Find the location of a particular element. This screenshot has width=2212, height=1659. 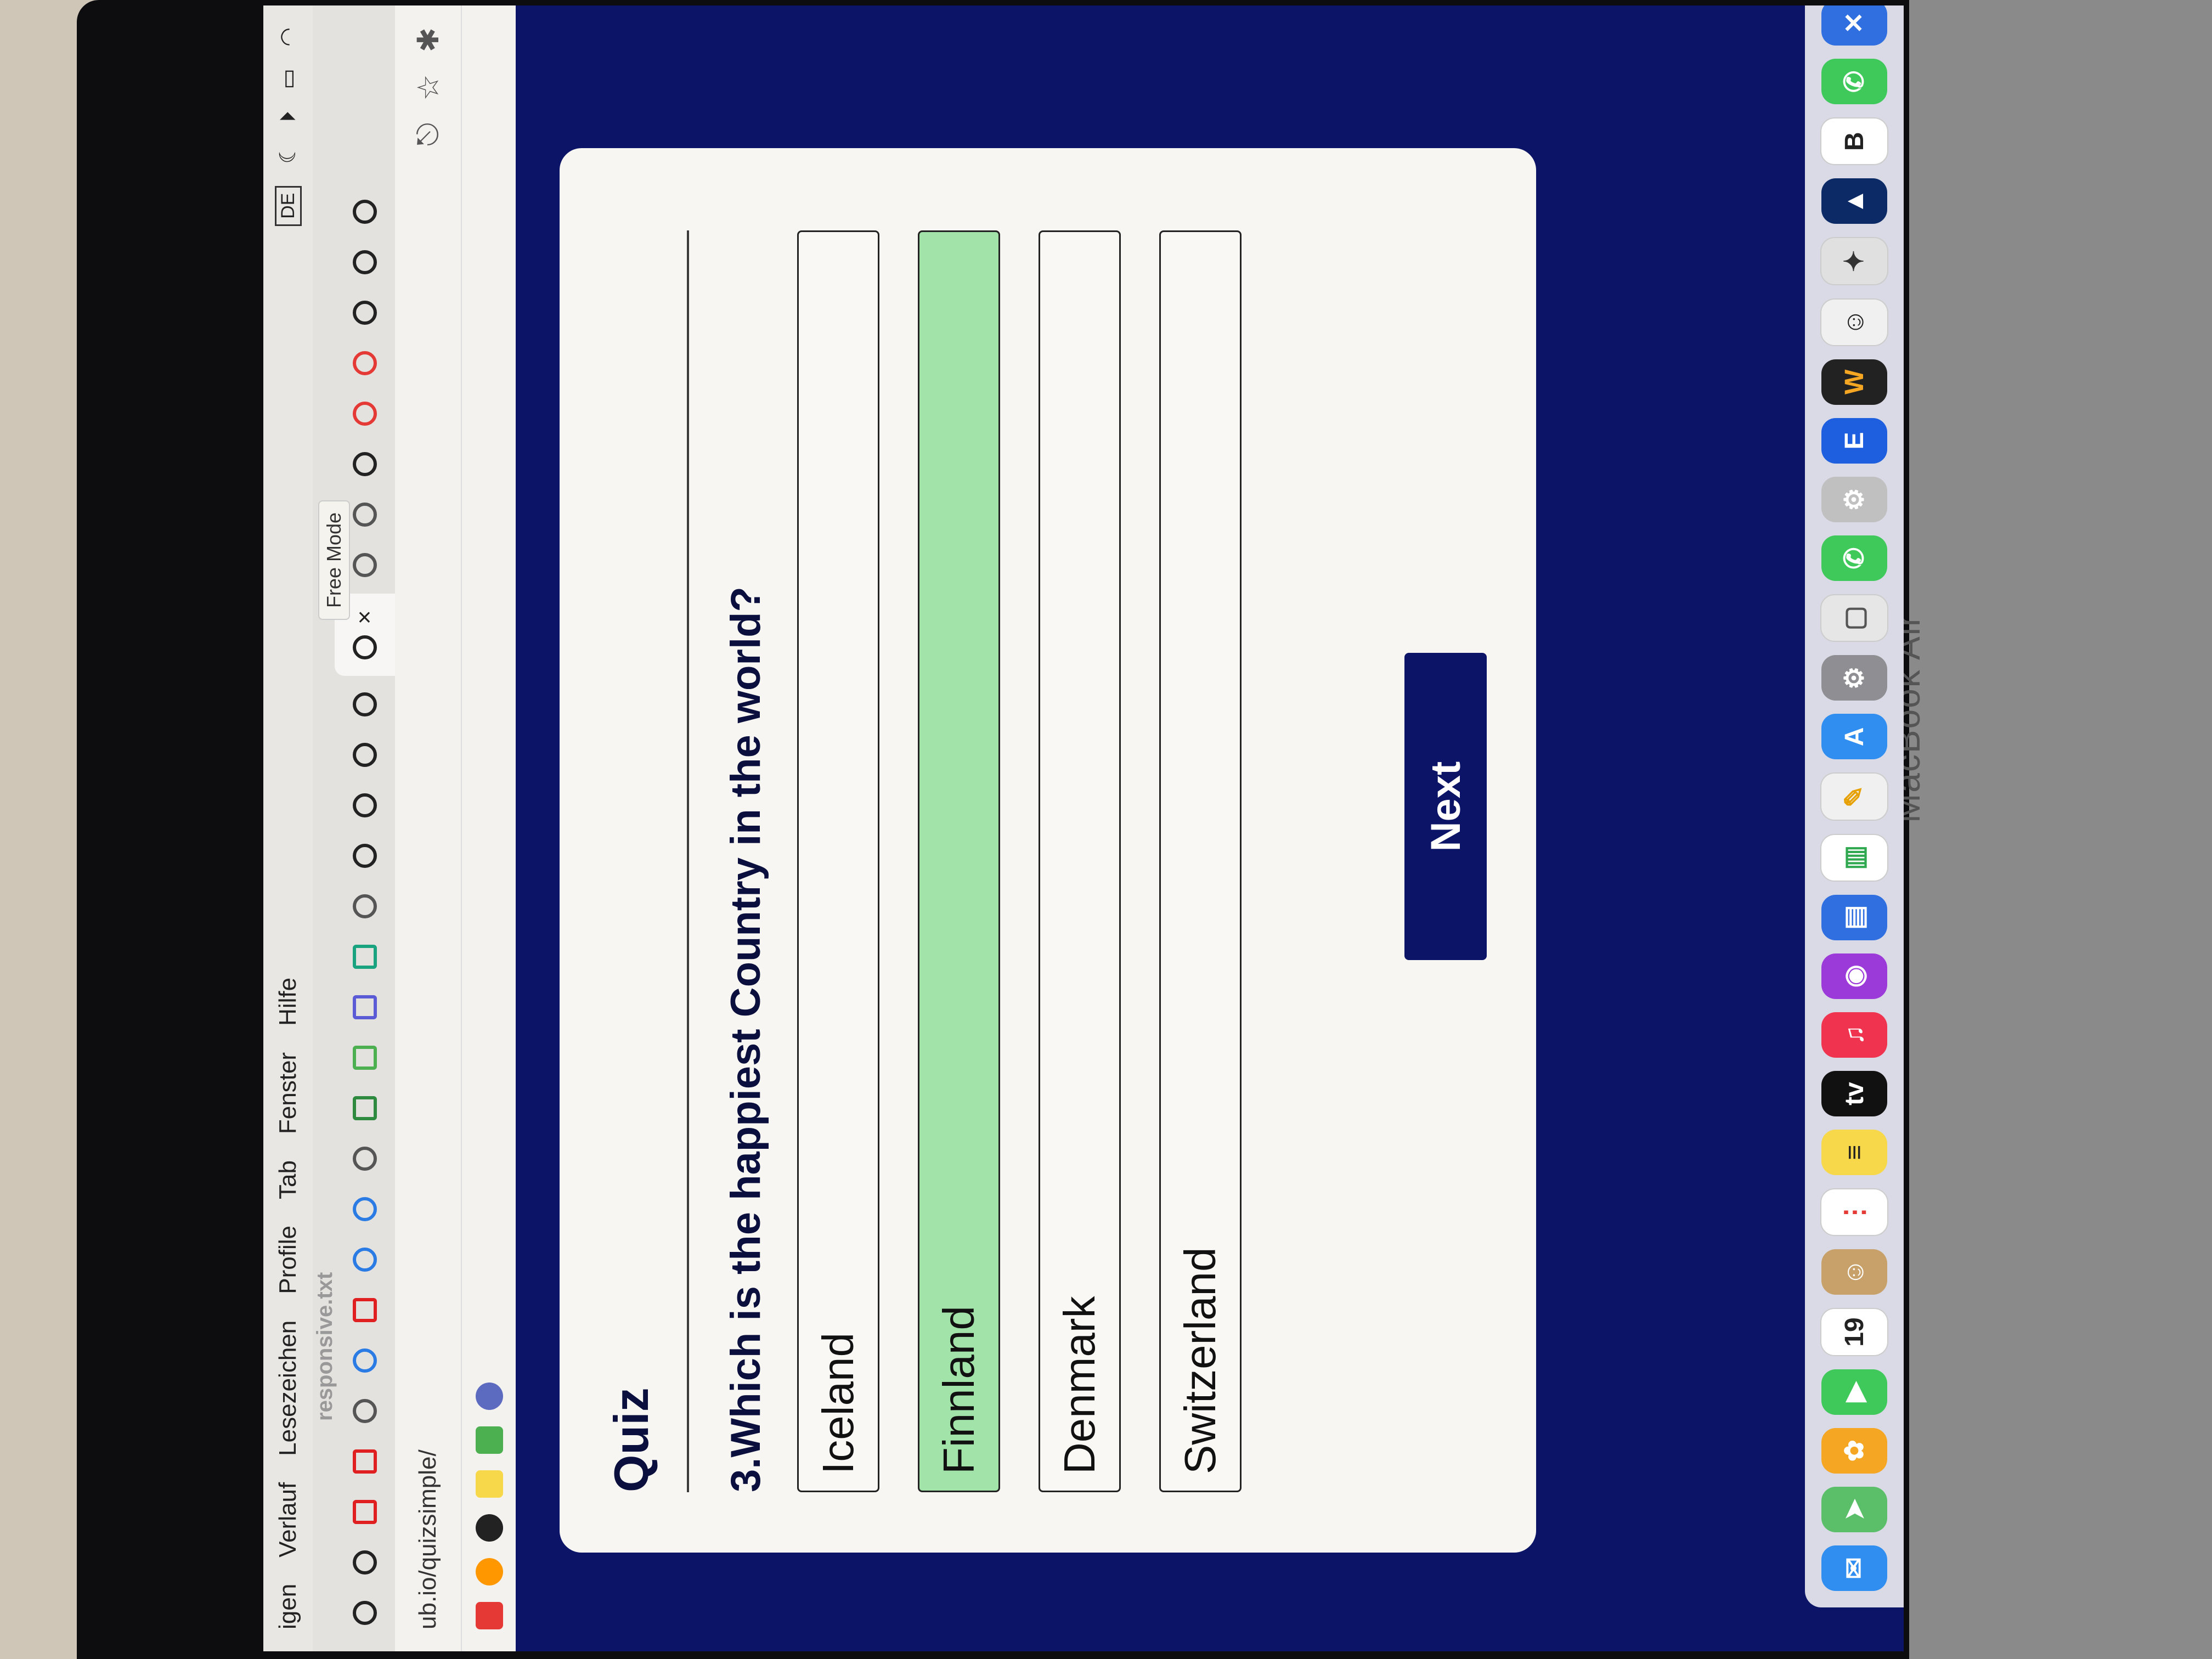

smiley-app-icon: ☺ is located at coordinates (1854, 322).